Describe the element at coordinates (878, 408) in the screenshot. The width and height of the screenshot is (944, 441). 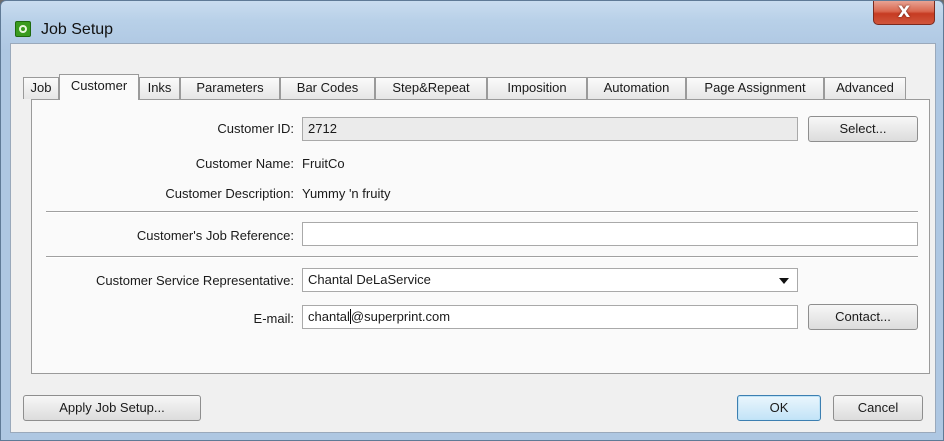
I see `cancel-button: Cancel` at that location.